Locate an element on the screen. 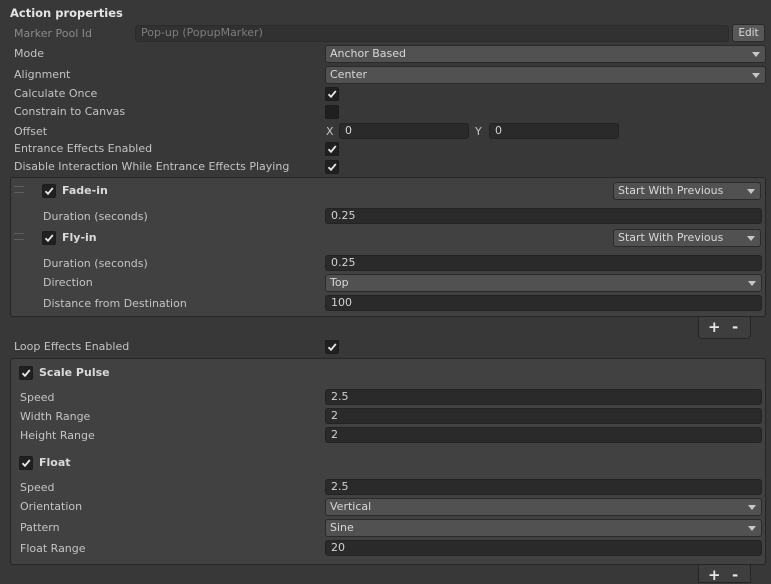 This screenshot has width=771, height=584. fly-in-direction-dropdown: Top is located at coordinates (543, 283).